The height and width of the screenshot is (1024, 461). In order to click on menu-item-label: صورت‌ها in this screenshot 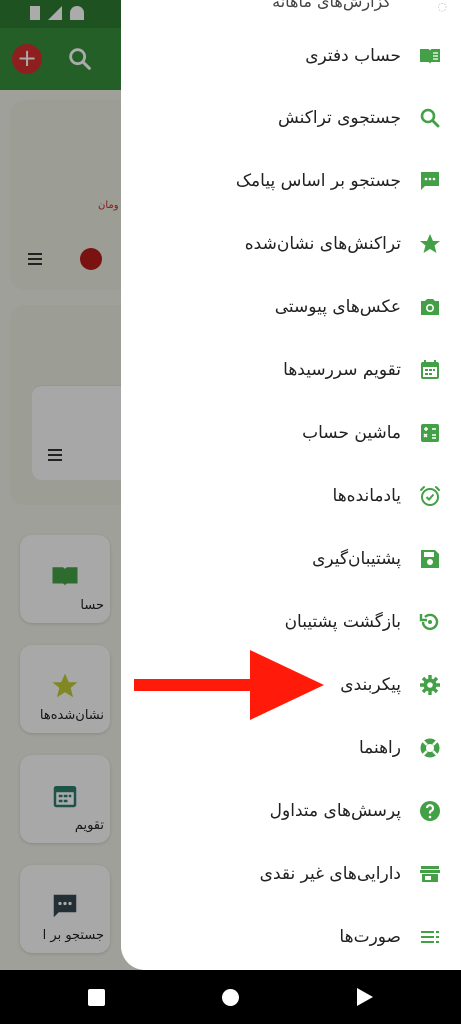, I will do `click(370, 936)`.